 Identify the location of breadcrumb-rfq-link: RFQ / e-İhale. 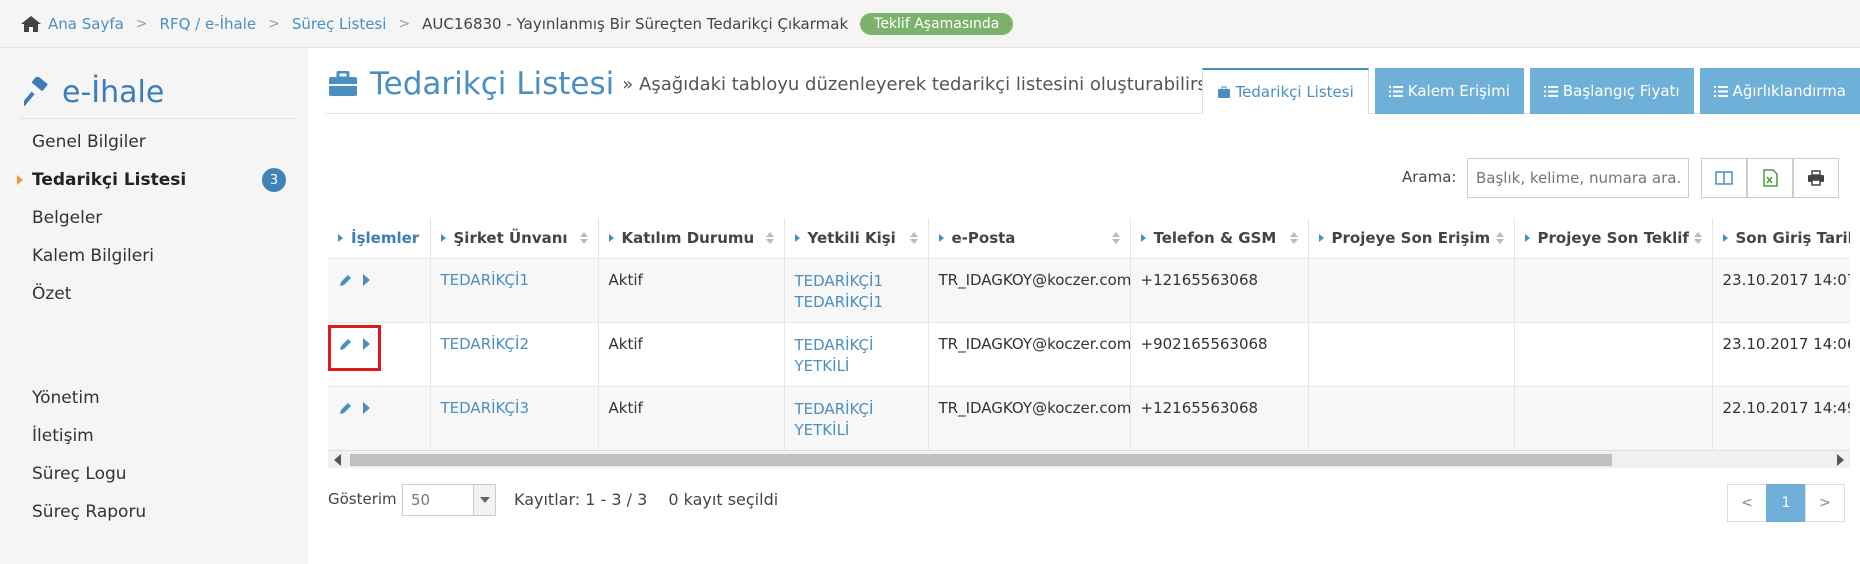
(208, 24).